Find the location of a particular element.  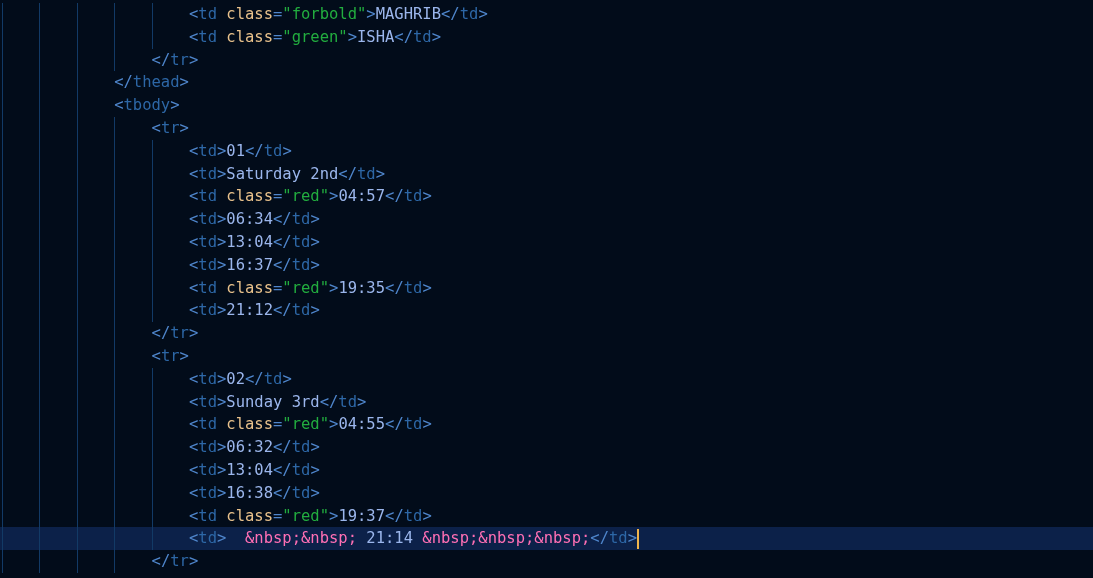

code-line: <td class="red">19:35</td> is located at coordinates (310, 288).